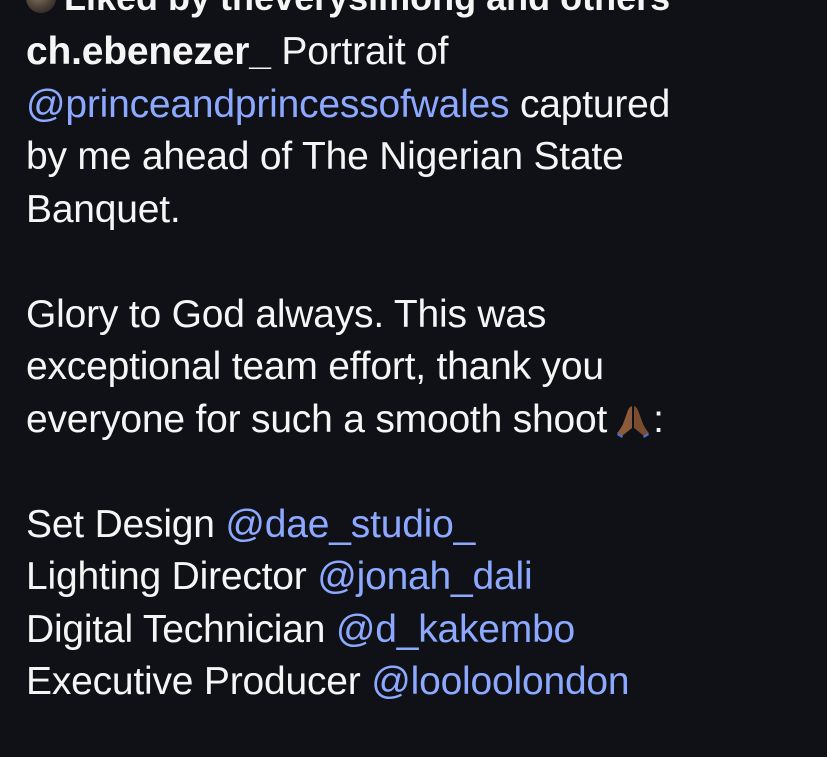  I want to click on credit-role: Digital Technician, so click(176, 629).